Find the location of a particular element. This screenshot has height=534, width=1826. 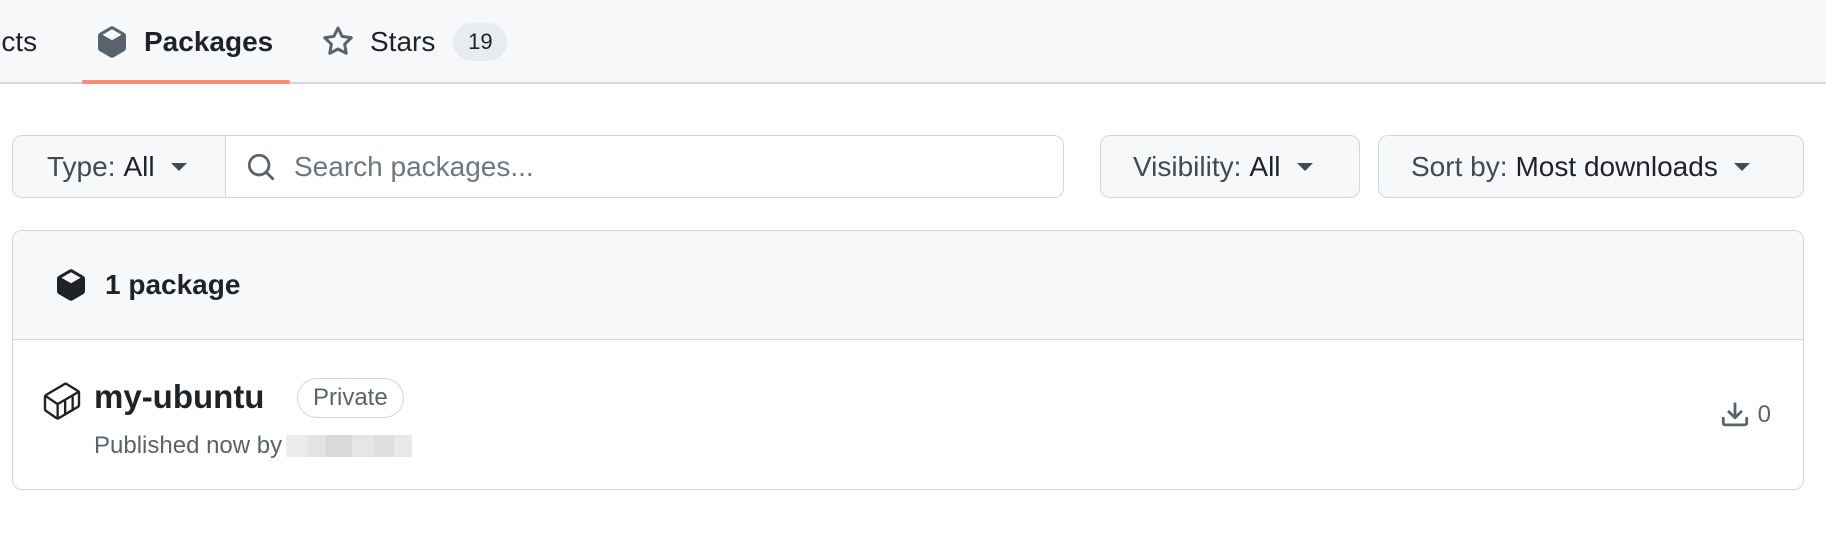

sort-button: Sort by: Most downloads is located at coordinates (1591, 166).